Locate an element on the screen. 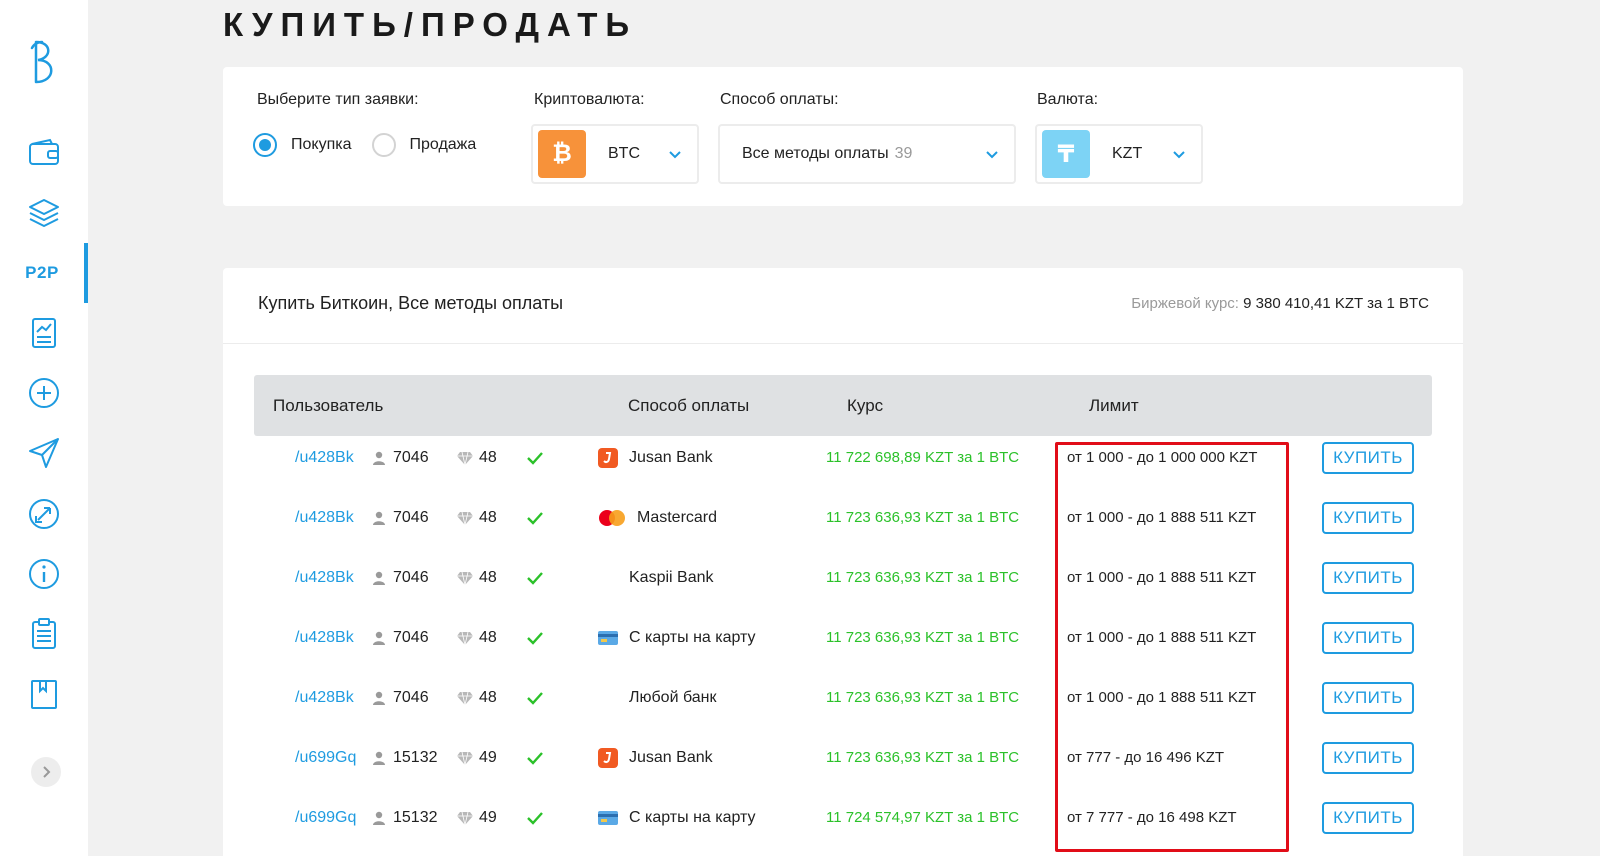  bitcoin-icon: ₿ is located at coordinates (562, 154).